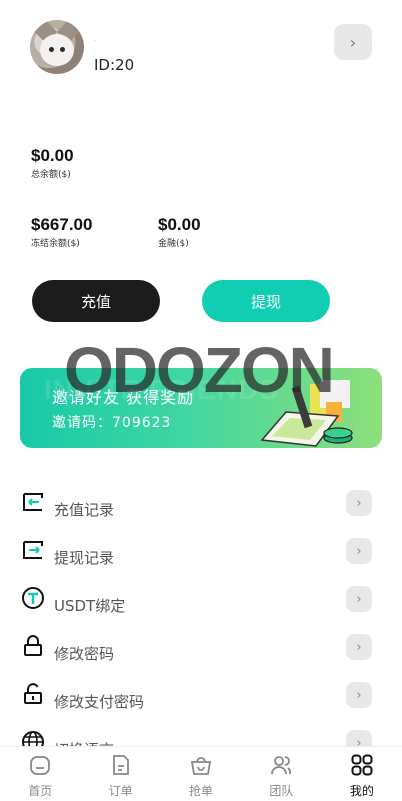 The image size is (402, 801). What do you see at coordinates (84, 654) in the screenshot?
I see `menu-label: 修改密码` at bounding box center [84, 654].